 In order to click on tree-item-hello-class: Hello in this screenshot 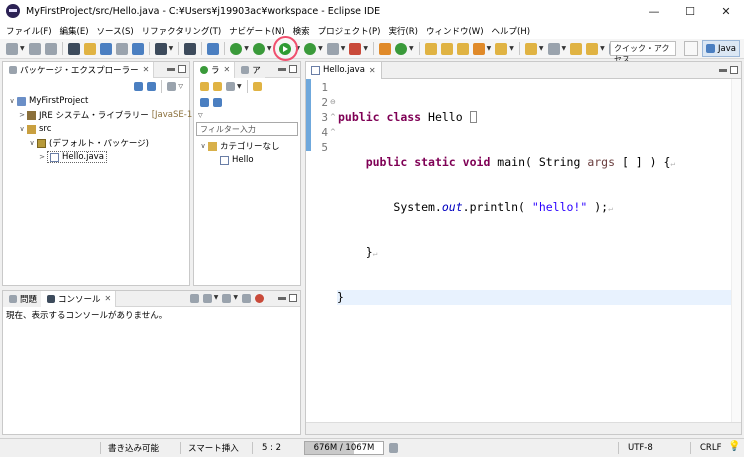, I will do `click(247, 160)`.